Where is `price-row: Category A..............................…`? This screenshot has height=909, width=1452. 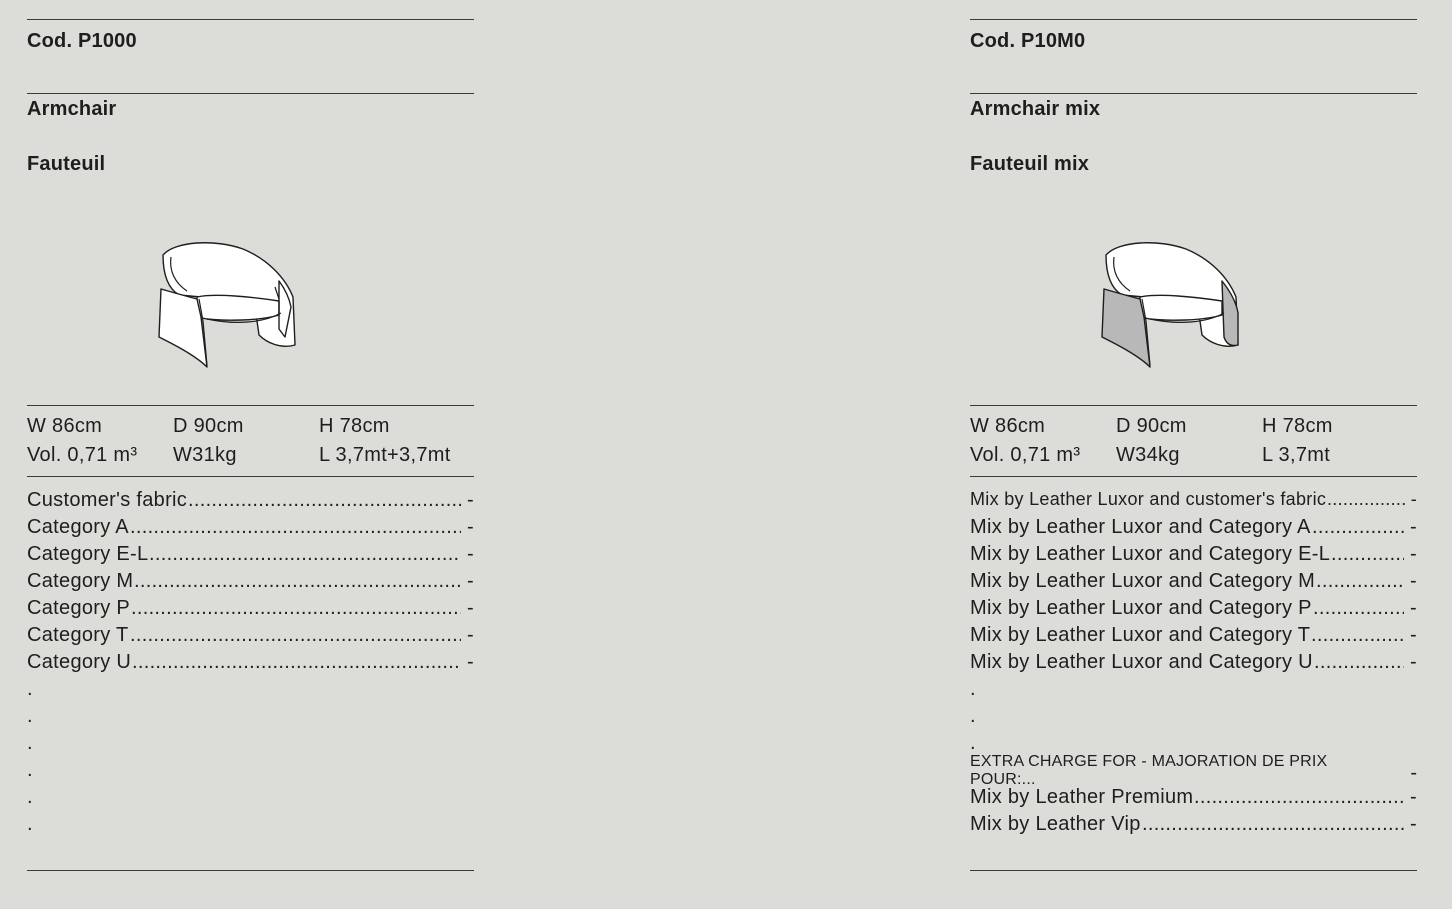
price-row: Category A..............................… is located at coordinates (250, 529).